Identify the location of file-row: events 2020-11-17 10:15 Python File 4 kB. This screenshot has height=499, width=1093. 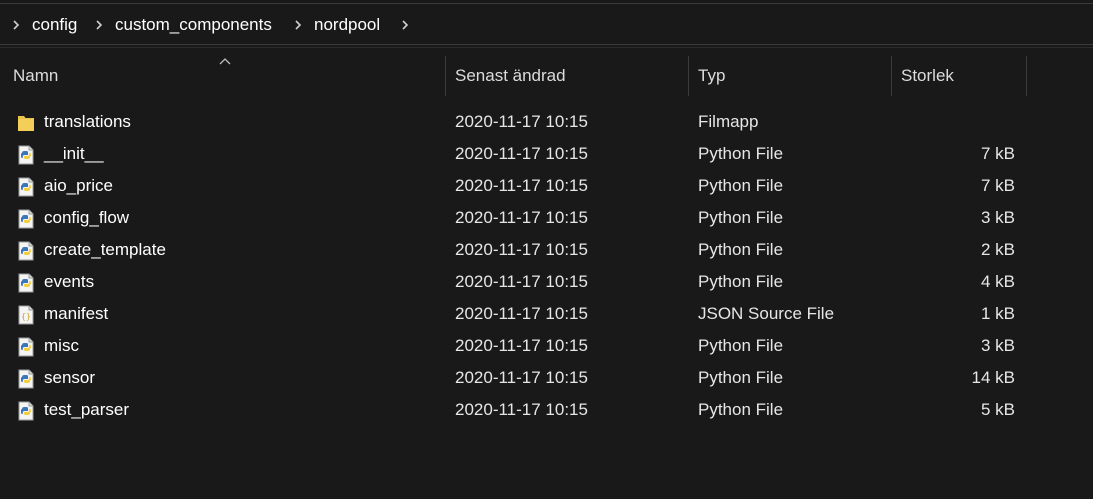
(546, 282).